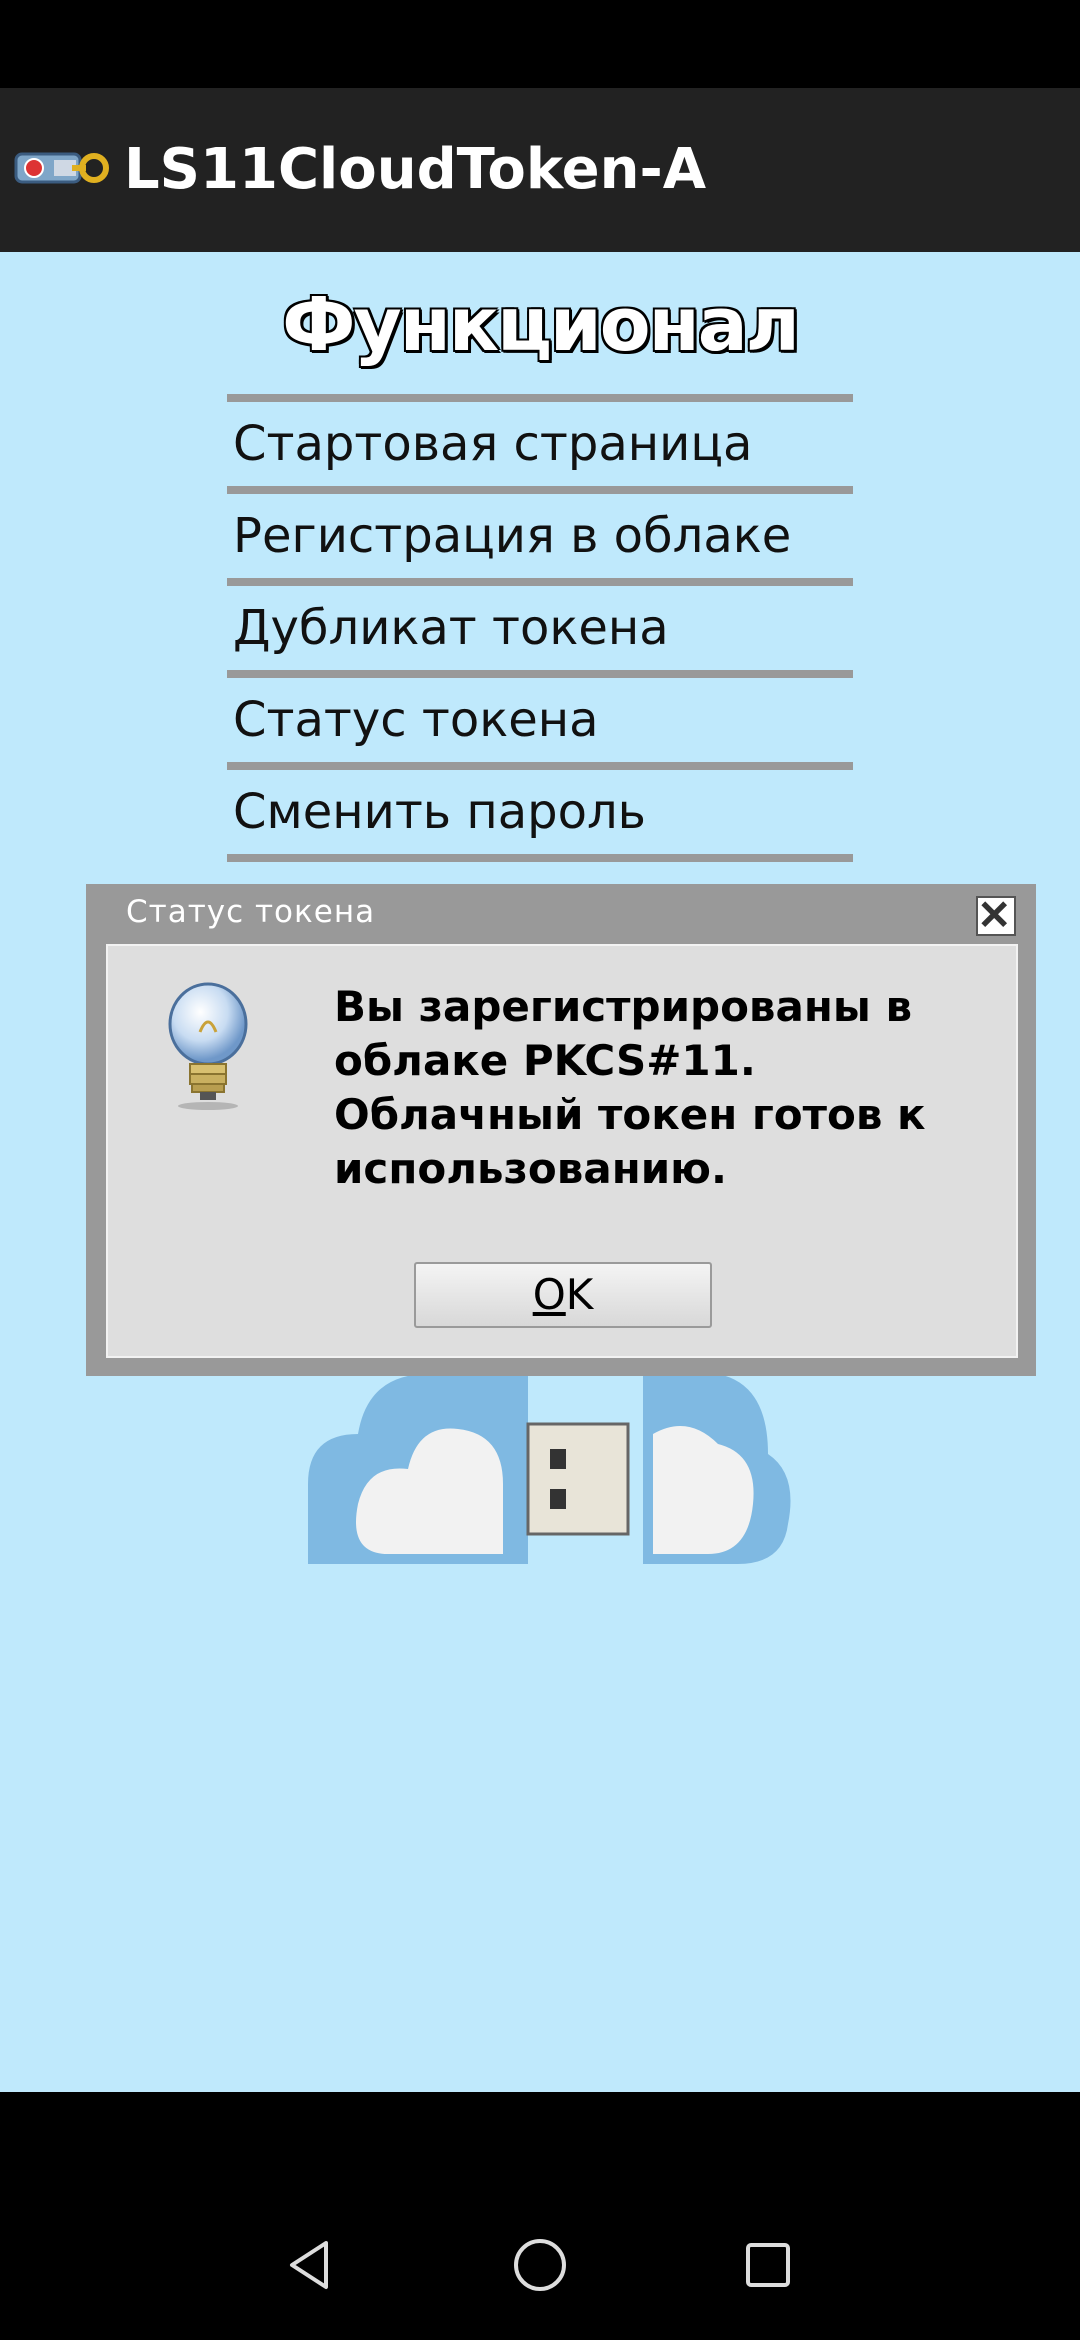 The image size is (1080, 2340). Describe the element at coordinates (540, 44) in the screenshot. I see `status-bar` at that location.